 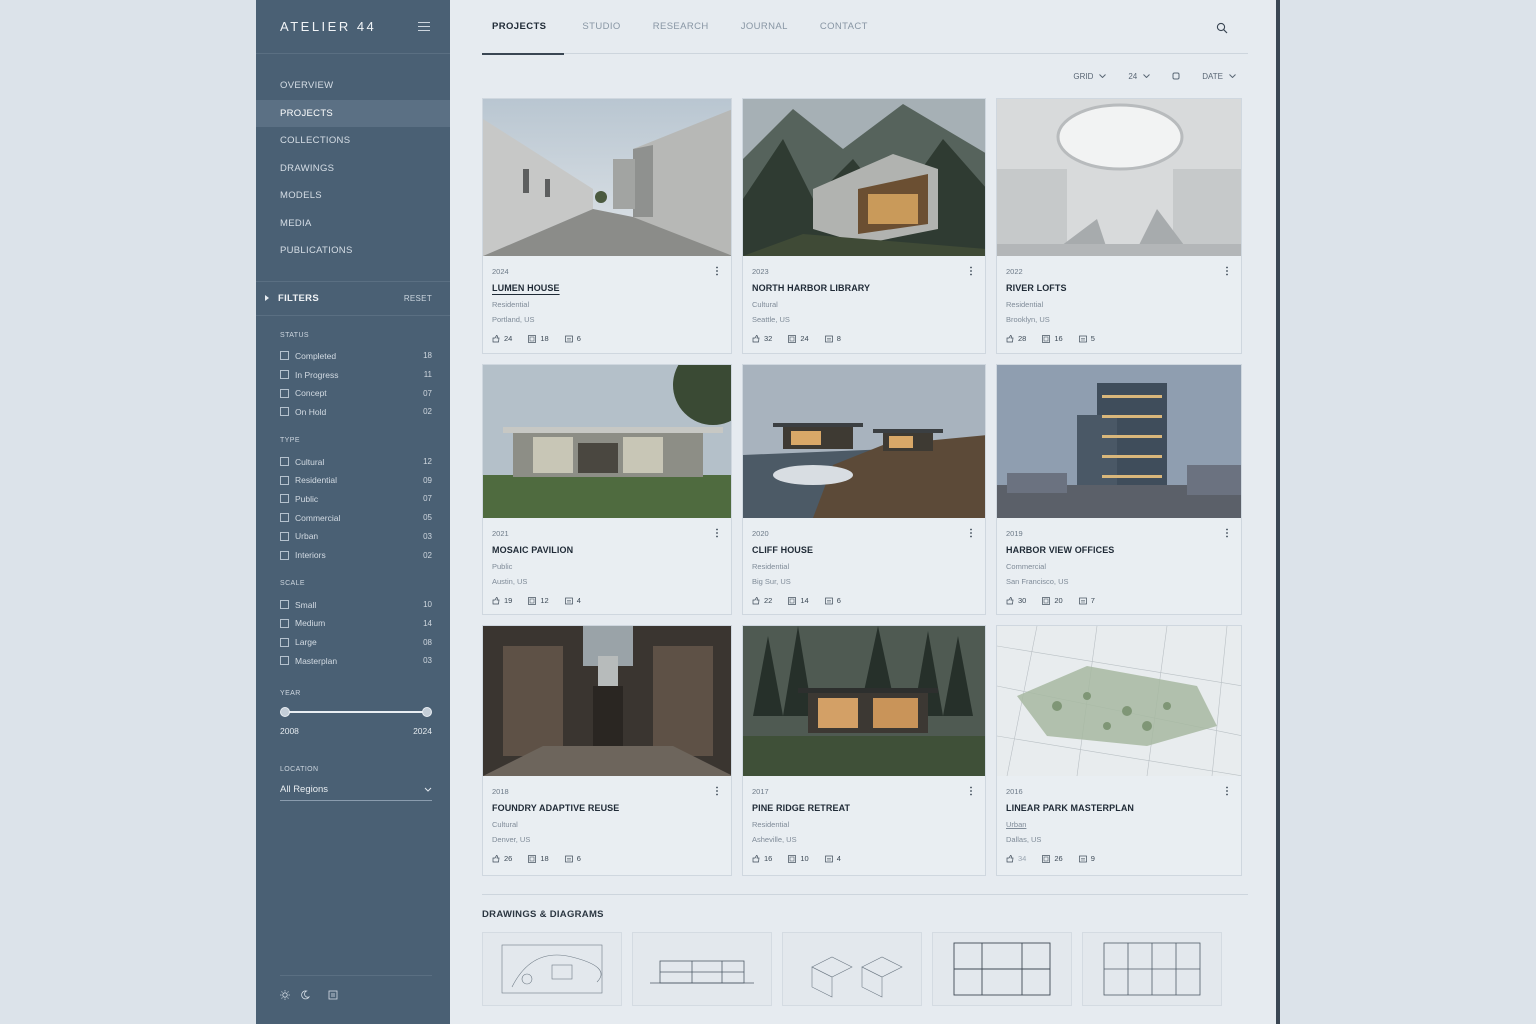 I want to click on tab-studio: STUDIO, so click(x=601, y=27).